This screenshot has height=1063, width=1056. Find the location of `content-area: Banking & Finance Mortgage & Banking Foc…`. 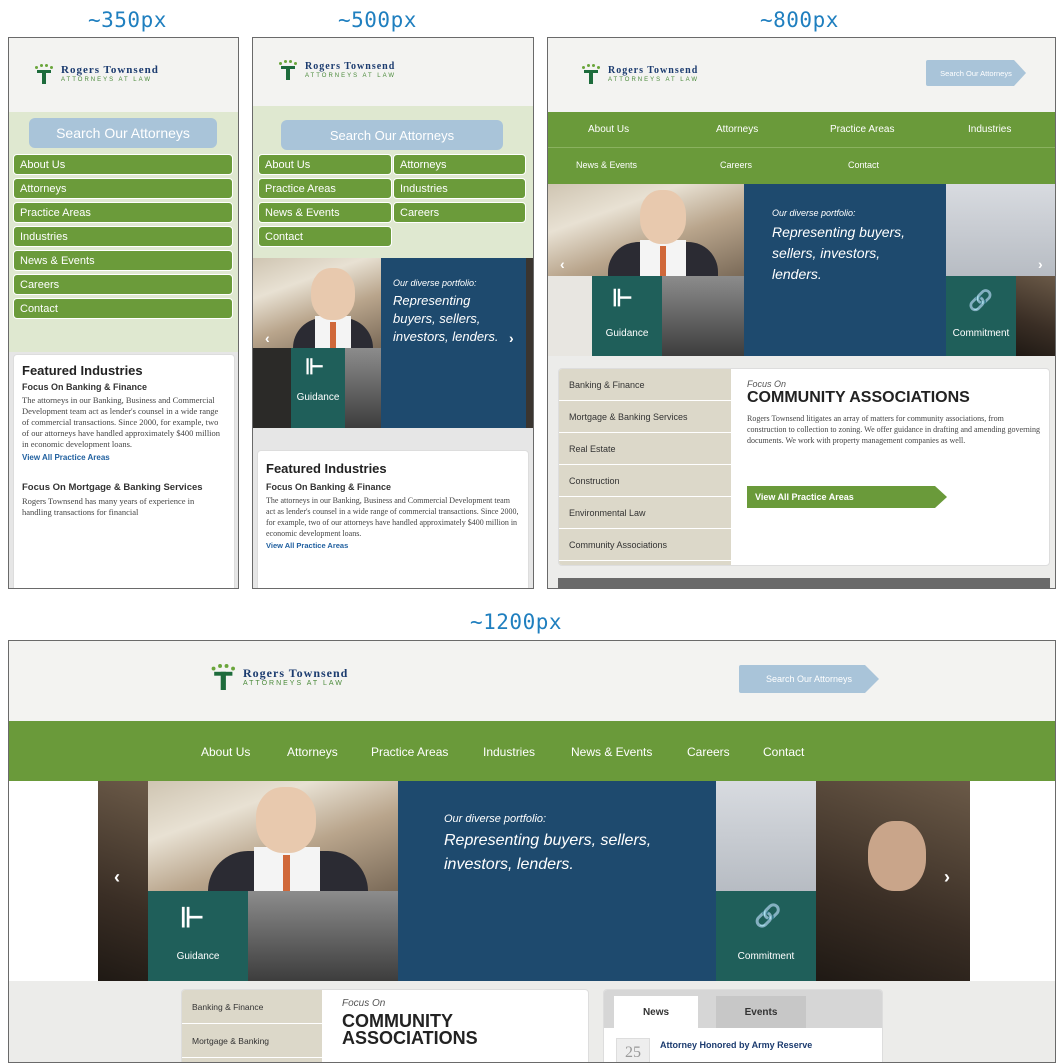

content-area: Banking & Finance Mortgage & Banking Foc… is located at coordinates (532, 1021).